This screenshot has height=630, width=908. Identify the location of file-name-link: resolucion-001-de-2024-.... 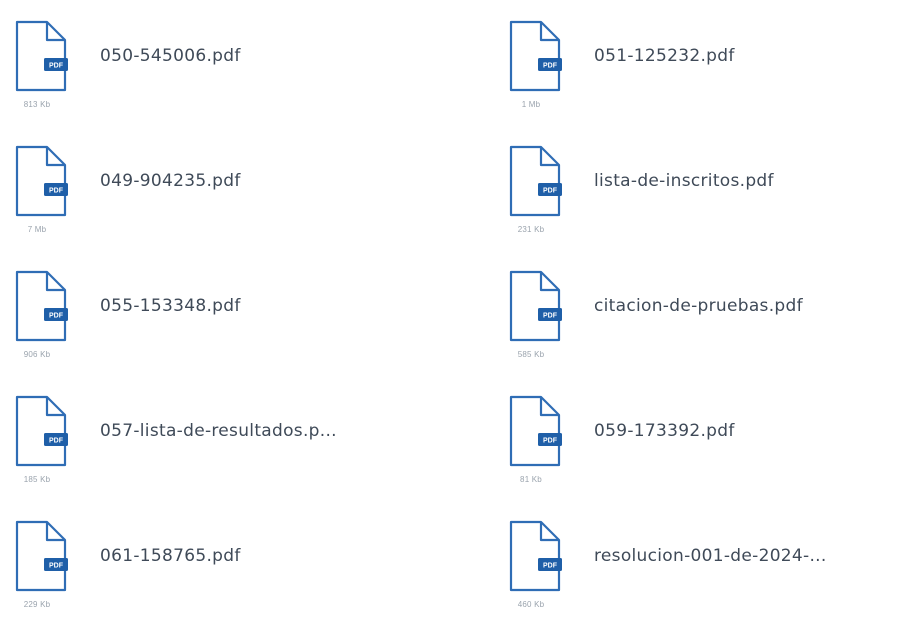
(751, 556).